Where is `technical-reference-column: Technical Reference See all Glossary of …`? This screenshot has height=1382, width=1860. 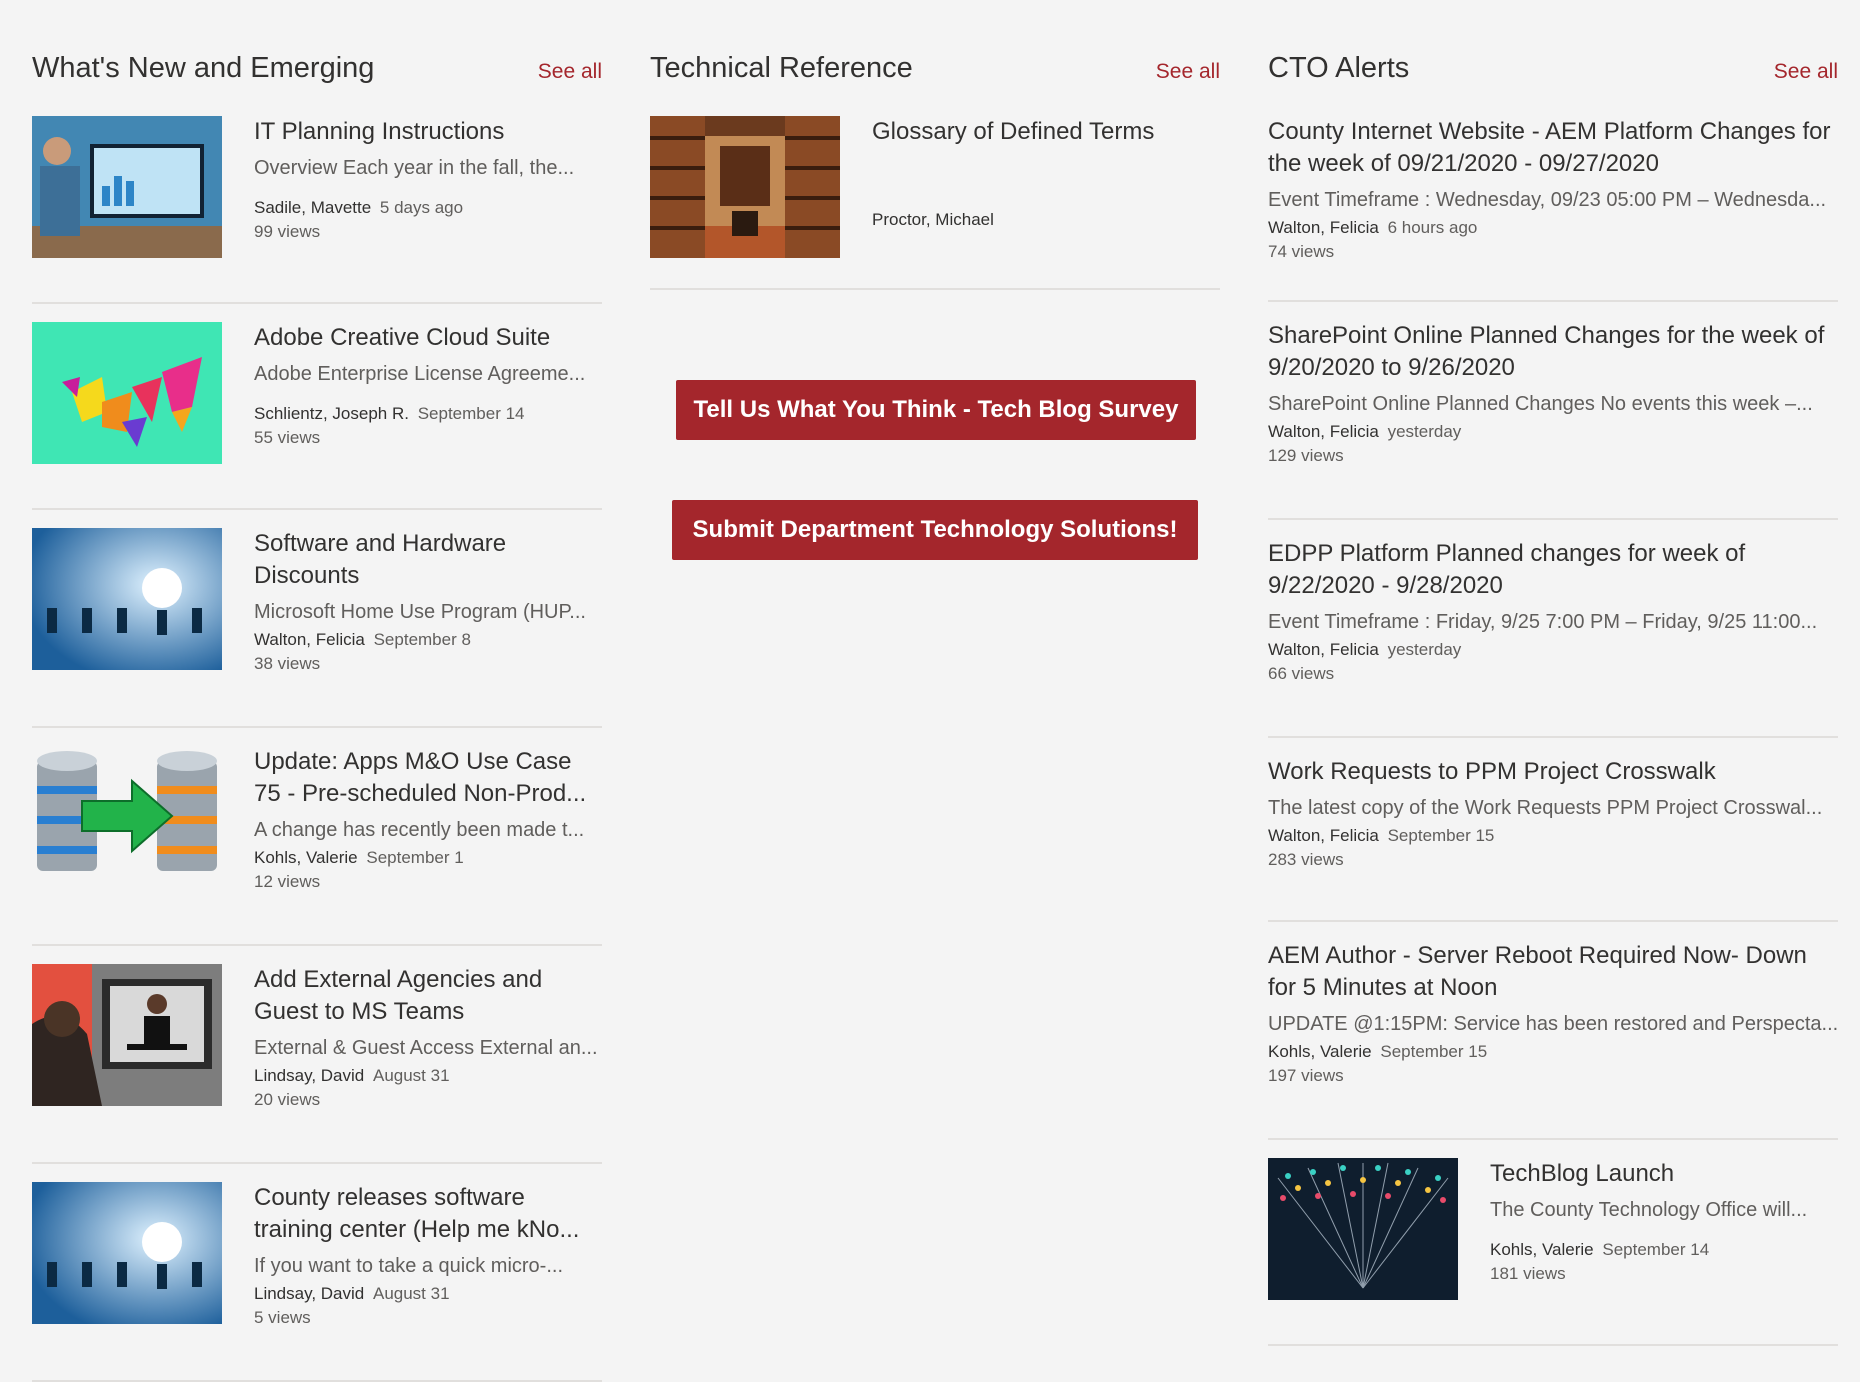 technical-reference-column: Technical Reference See all Glossary of … is located at coordinates (935, 348).